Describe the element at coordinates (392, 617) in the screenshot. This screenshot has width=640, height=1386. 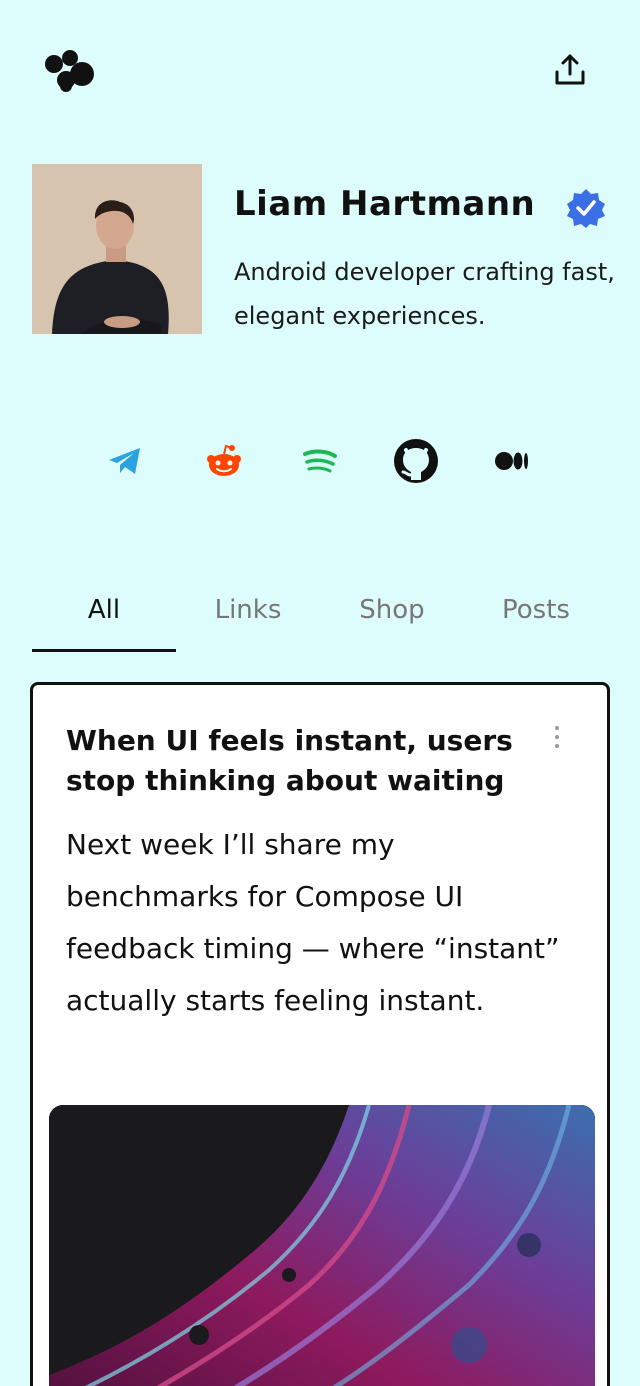
I see `tab-shop: Shop` at that location.